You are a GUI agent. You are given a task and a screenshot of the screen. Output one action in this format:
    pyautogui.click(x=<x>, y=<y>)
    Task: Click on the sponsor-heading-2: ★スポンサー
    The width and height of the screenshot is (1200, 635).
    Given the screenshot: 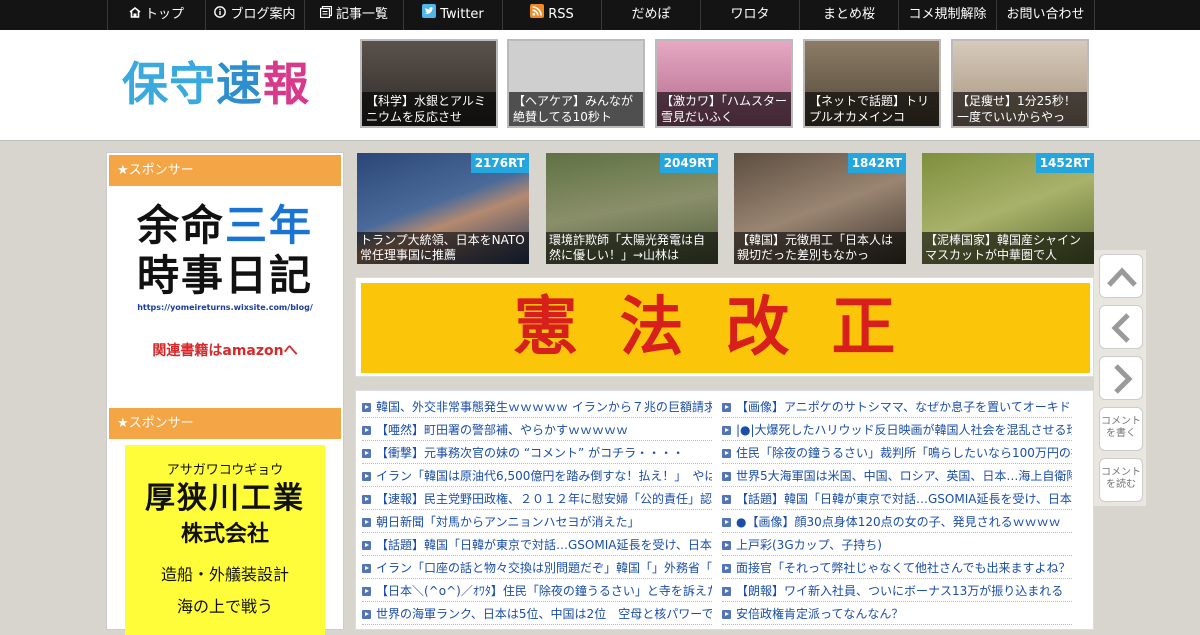 What is the action you would take?
    pyautogui.click(x=225, y=423)
    